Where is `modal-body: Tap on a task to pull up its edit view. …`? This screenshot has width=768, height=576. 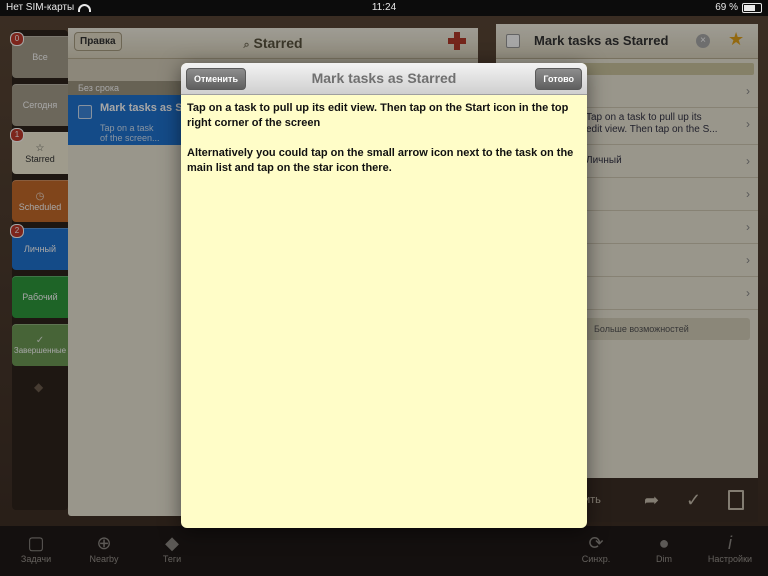
modal-body: Tap on a task to pull up its edit view. … is located at coordinates (384, 146).